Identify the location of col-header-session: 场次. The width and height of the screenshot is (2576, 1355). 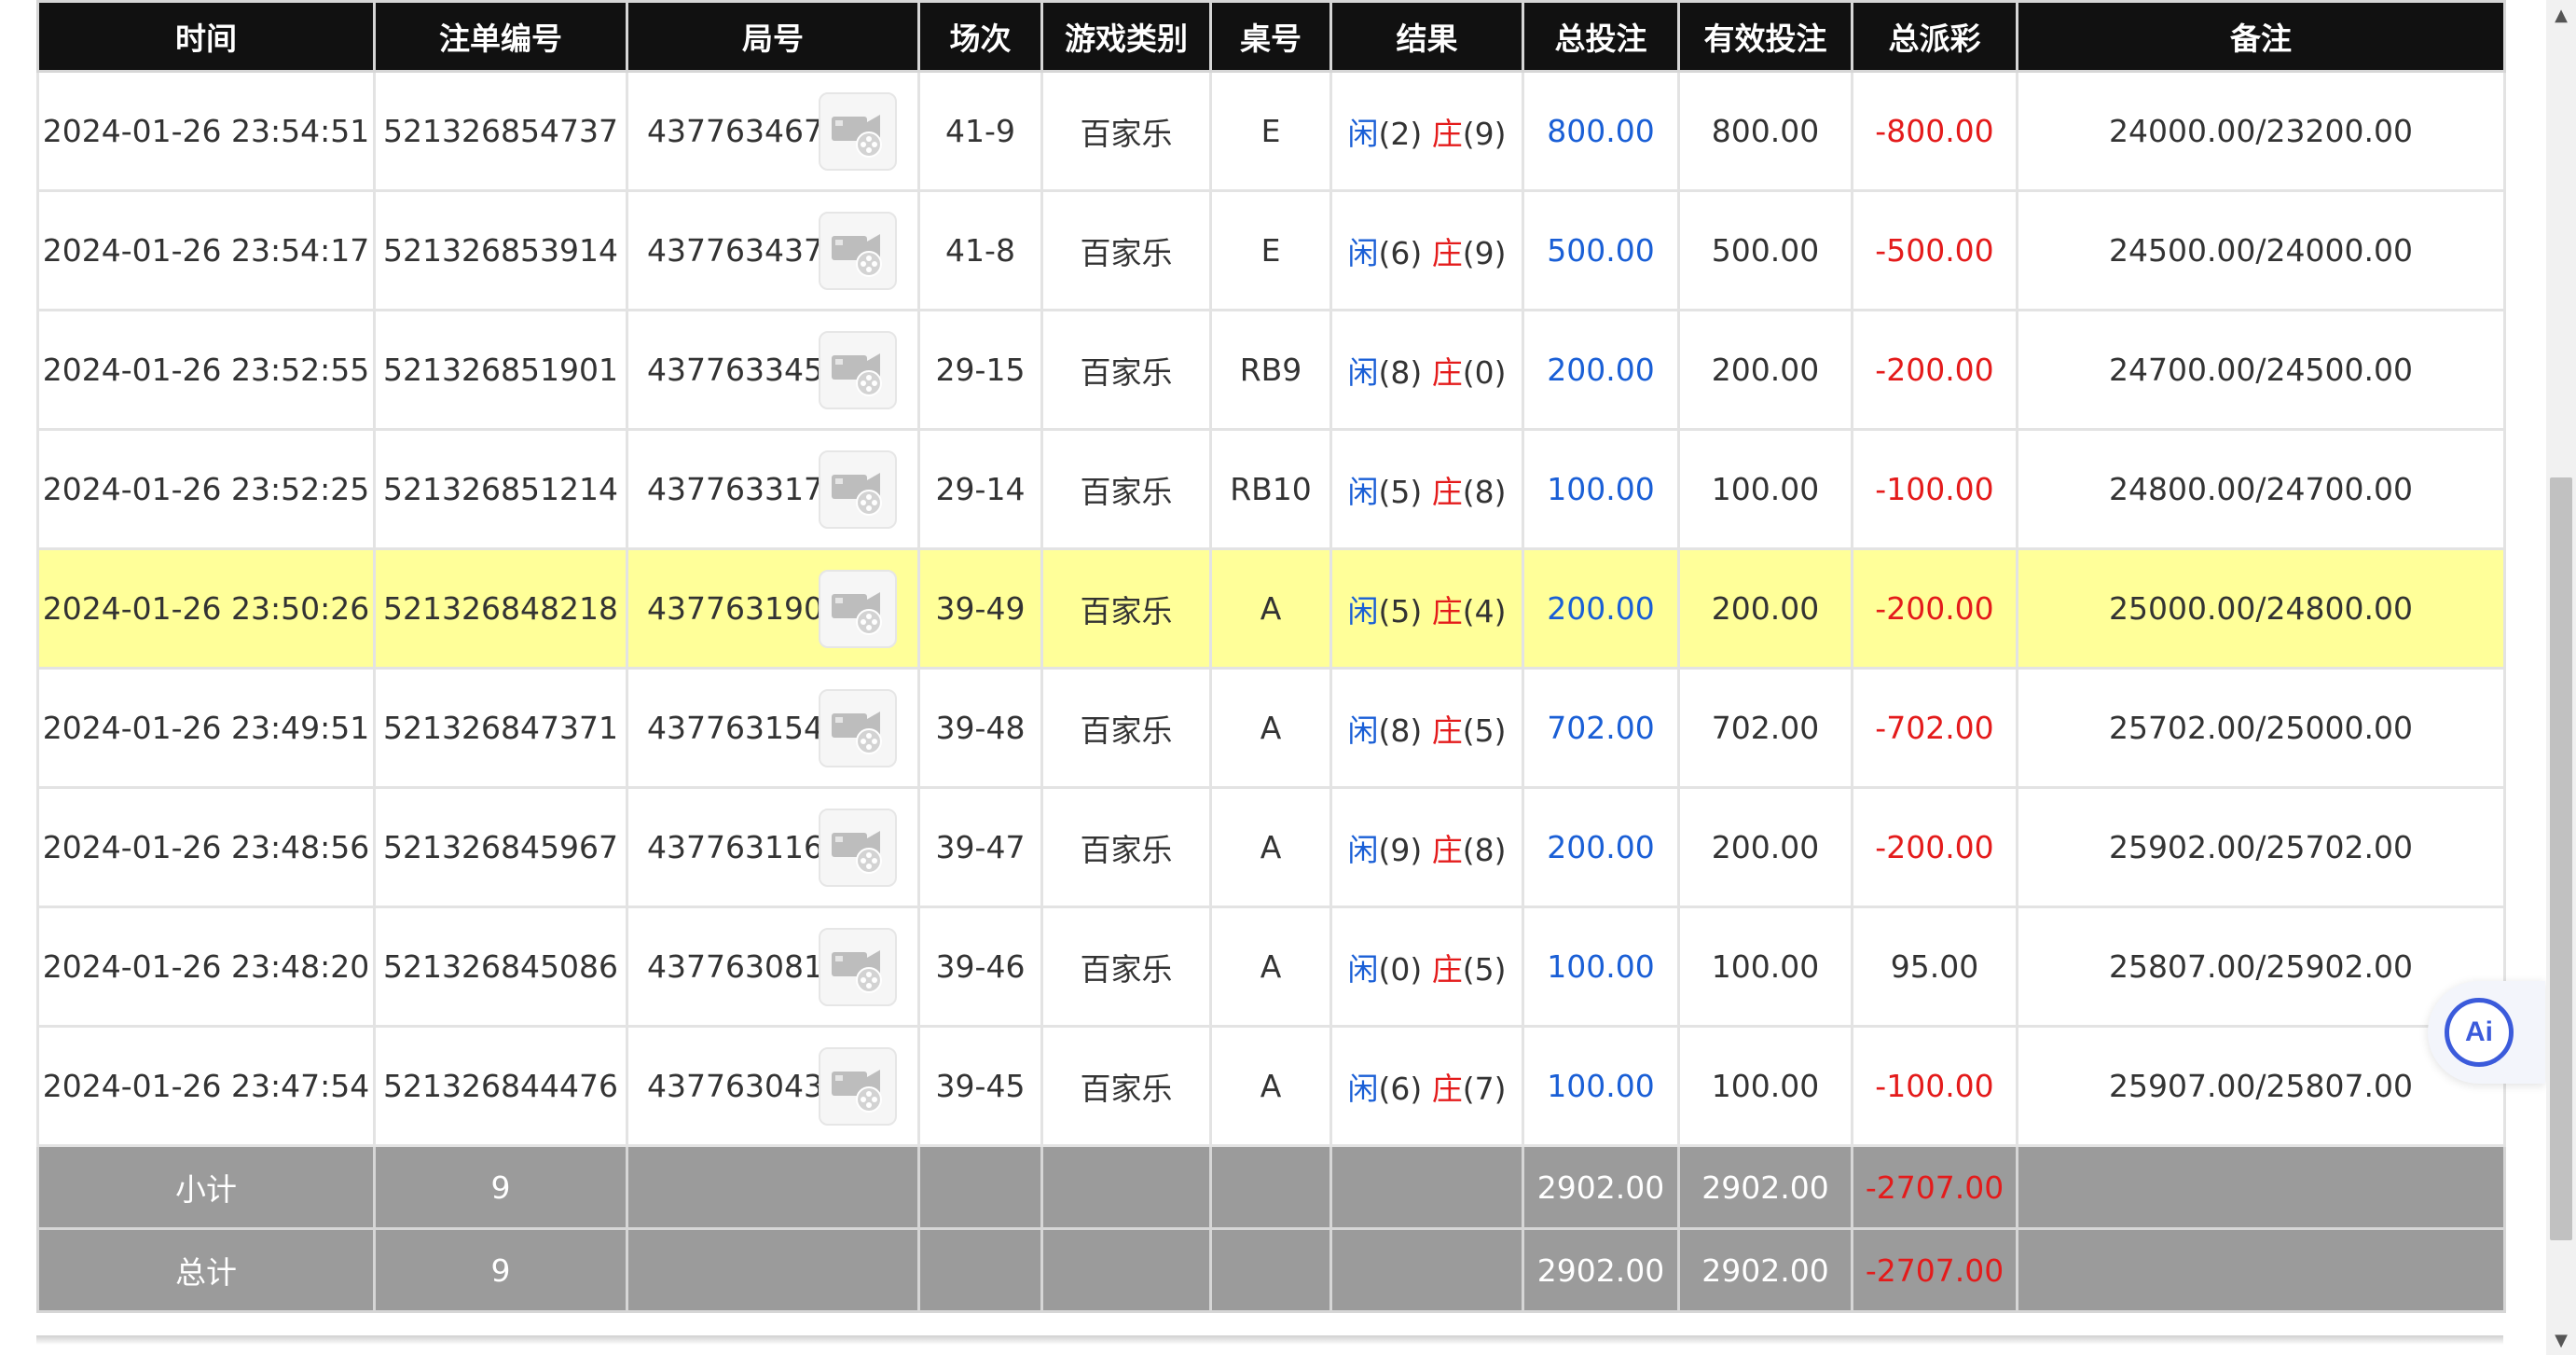
(980, 36).